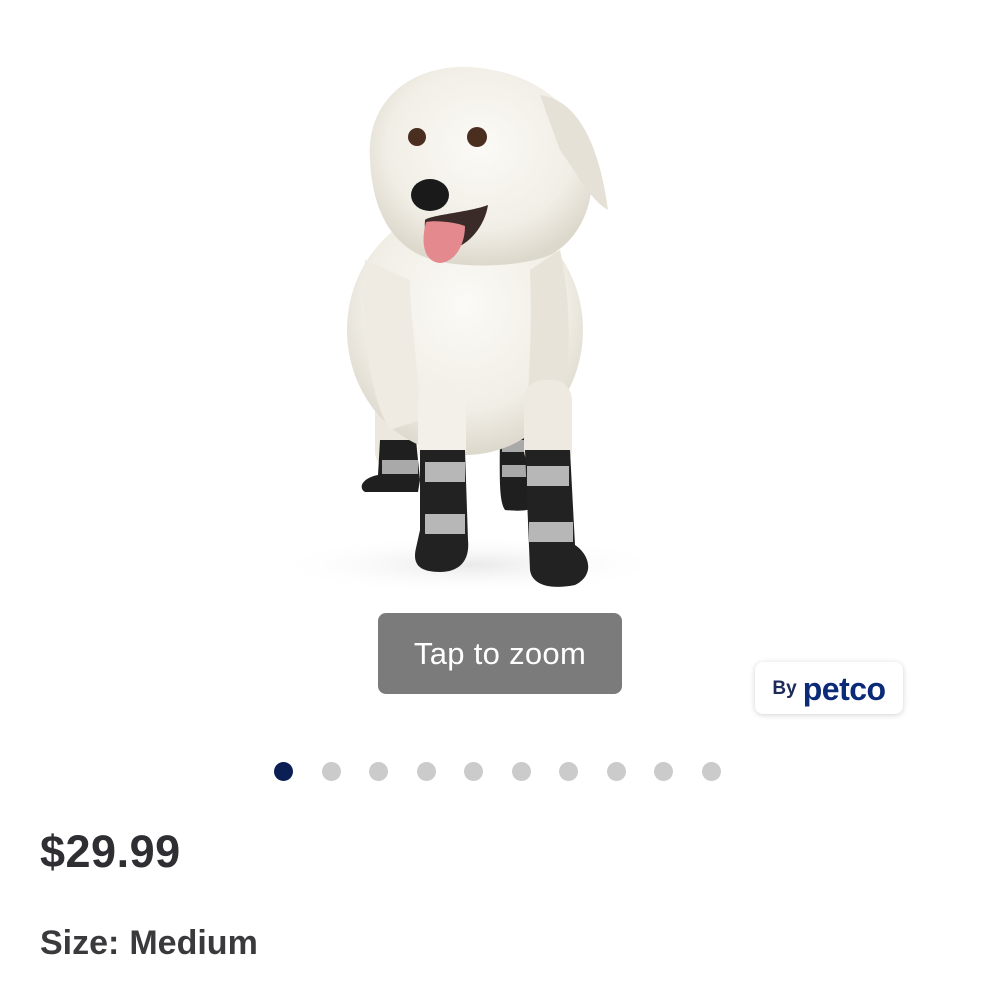 Image resolution: width=1000 pixels, height=1000 pixels. Describe the element at coordinates (193, 943) in the screenshot. I see `size-value: Medium` at that location.